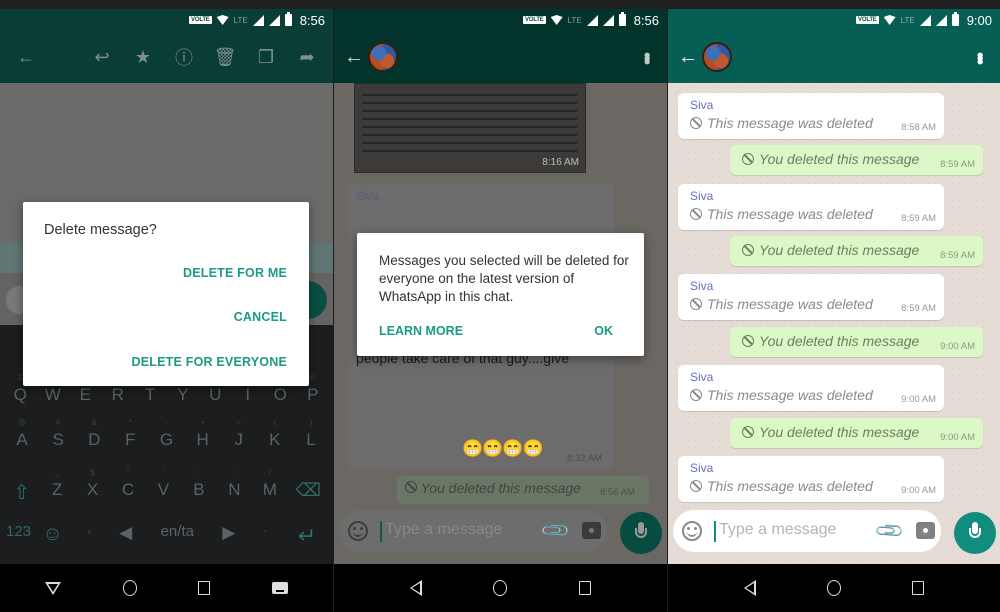 The height and width of the screenshot is (612, 1000). I want to click on key-t: 5T, so click(150, 389).